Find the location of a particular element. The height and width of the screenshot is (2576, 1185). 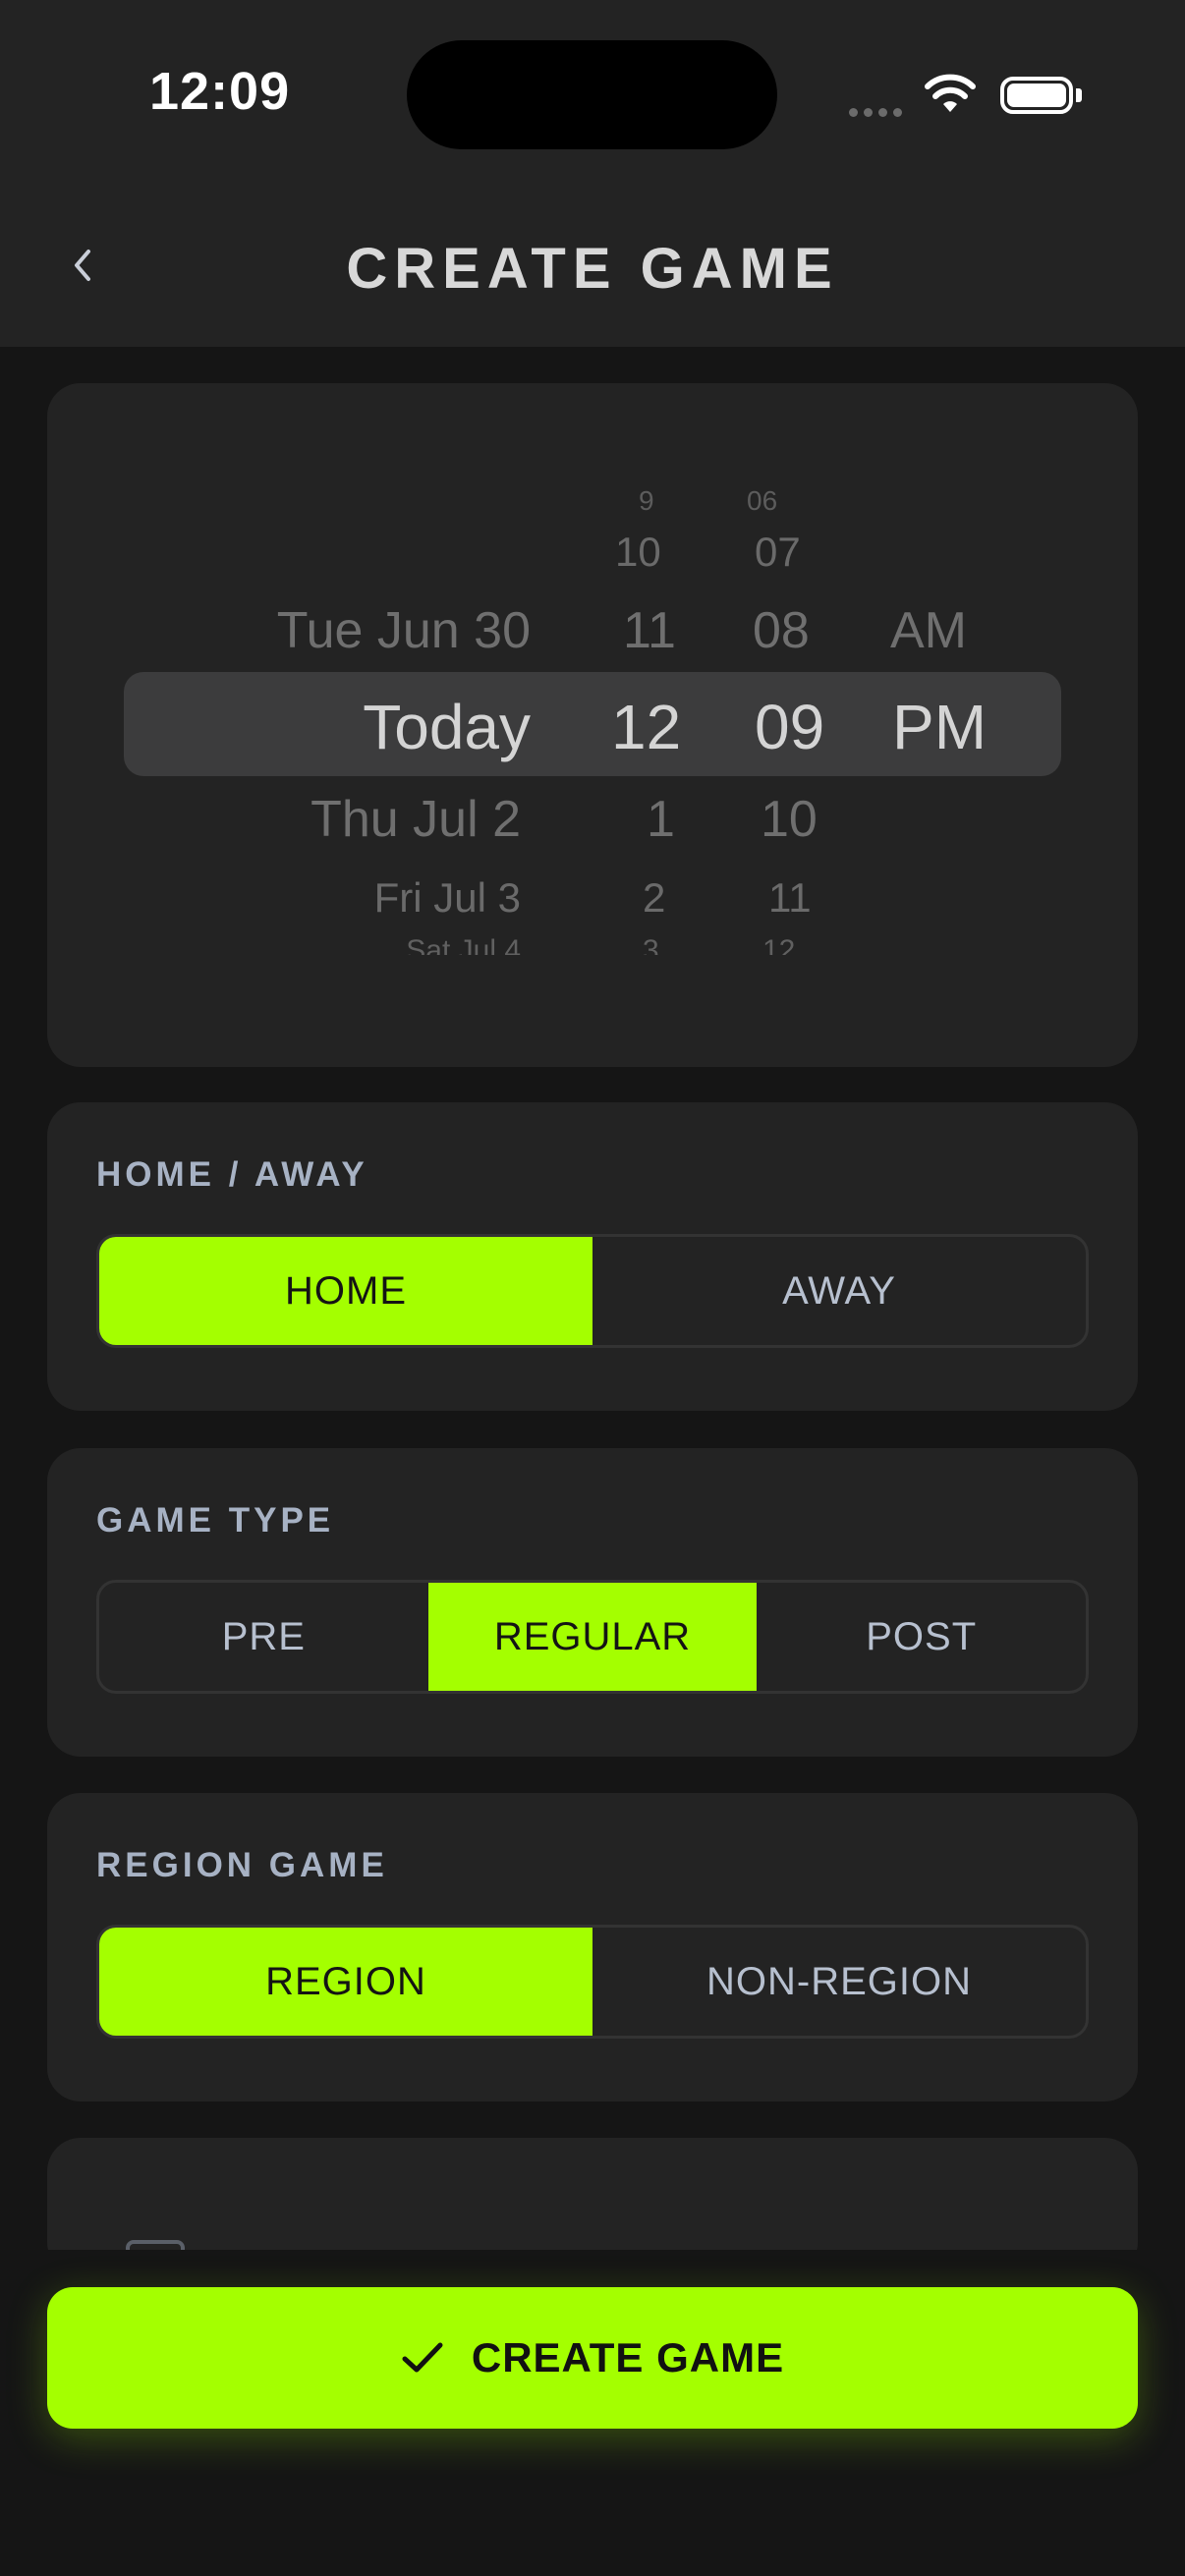

create-game-button: CREATE GAME is located at coordinates (592, 2358).